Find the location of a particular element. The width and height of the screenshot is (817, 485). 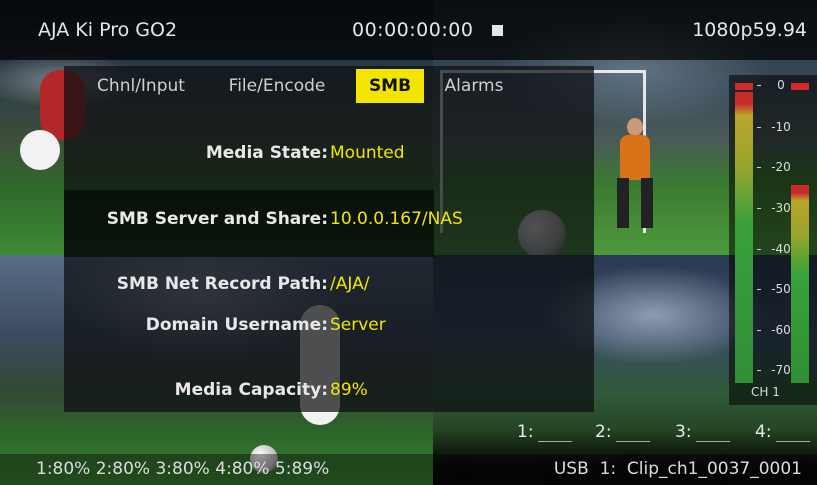

smb-server-share-label: SMB Server and Share: is located at coordinates (217, 219).